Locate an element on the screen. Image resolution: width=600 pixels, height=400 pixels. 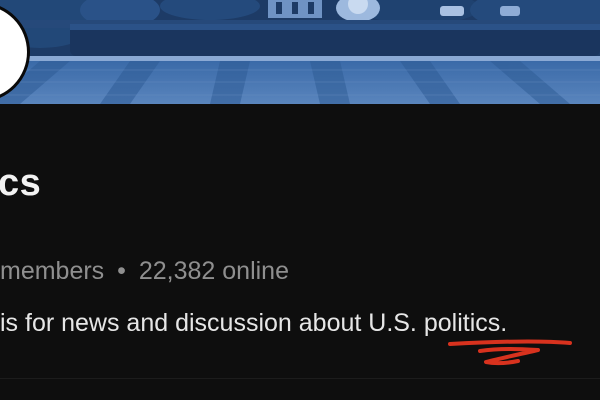
community-title: cs is located at coordinates (21, 183).